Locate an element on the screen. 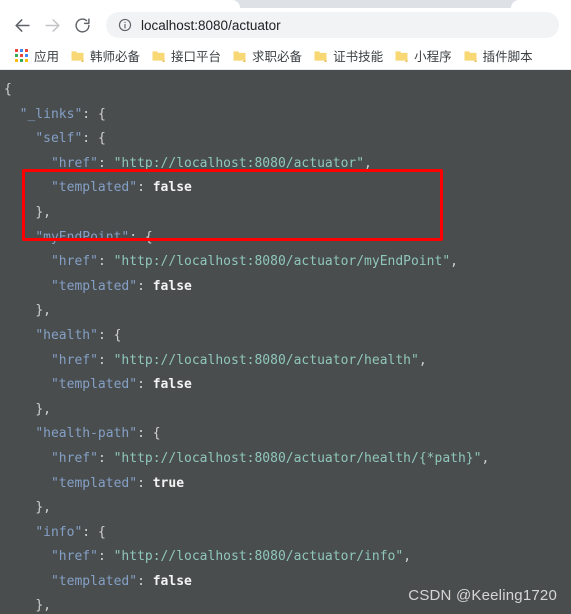 The height and width of the screenshot is (614, 571). json-token-key: "self" is located at coordinates (59, 139).